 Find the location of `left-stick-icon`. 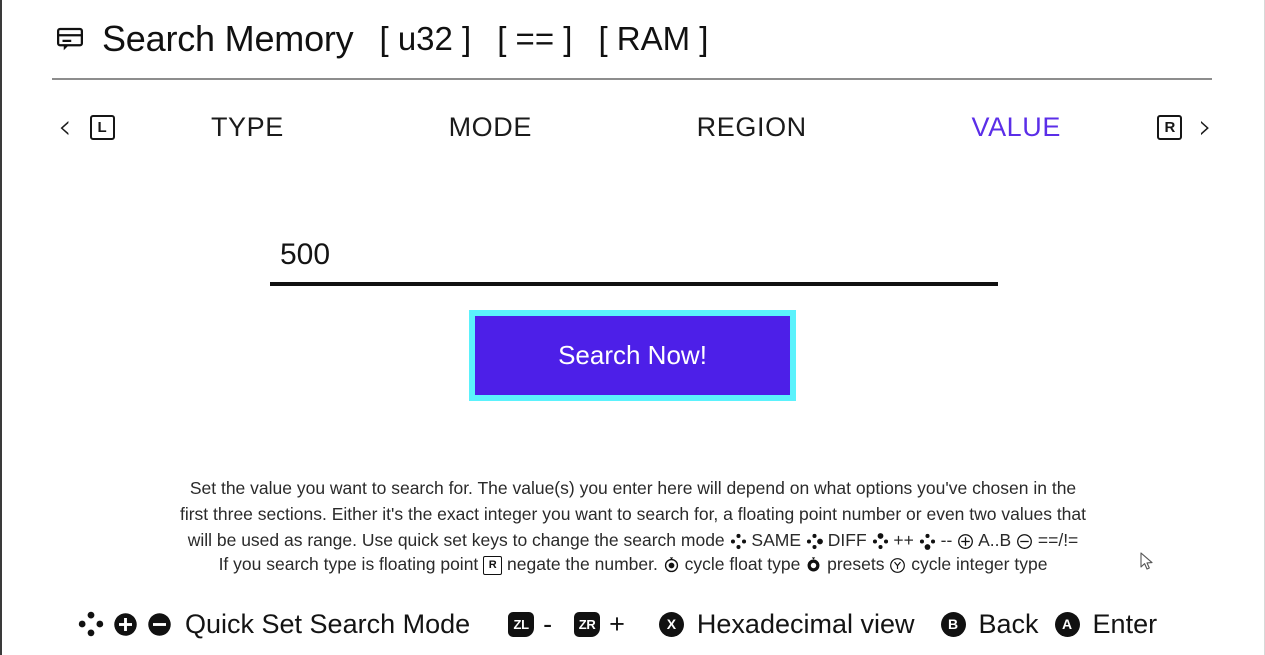

left-stick-icon is located at coordinates (671, 565).